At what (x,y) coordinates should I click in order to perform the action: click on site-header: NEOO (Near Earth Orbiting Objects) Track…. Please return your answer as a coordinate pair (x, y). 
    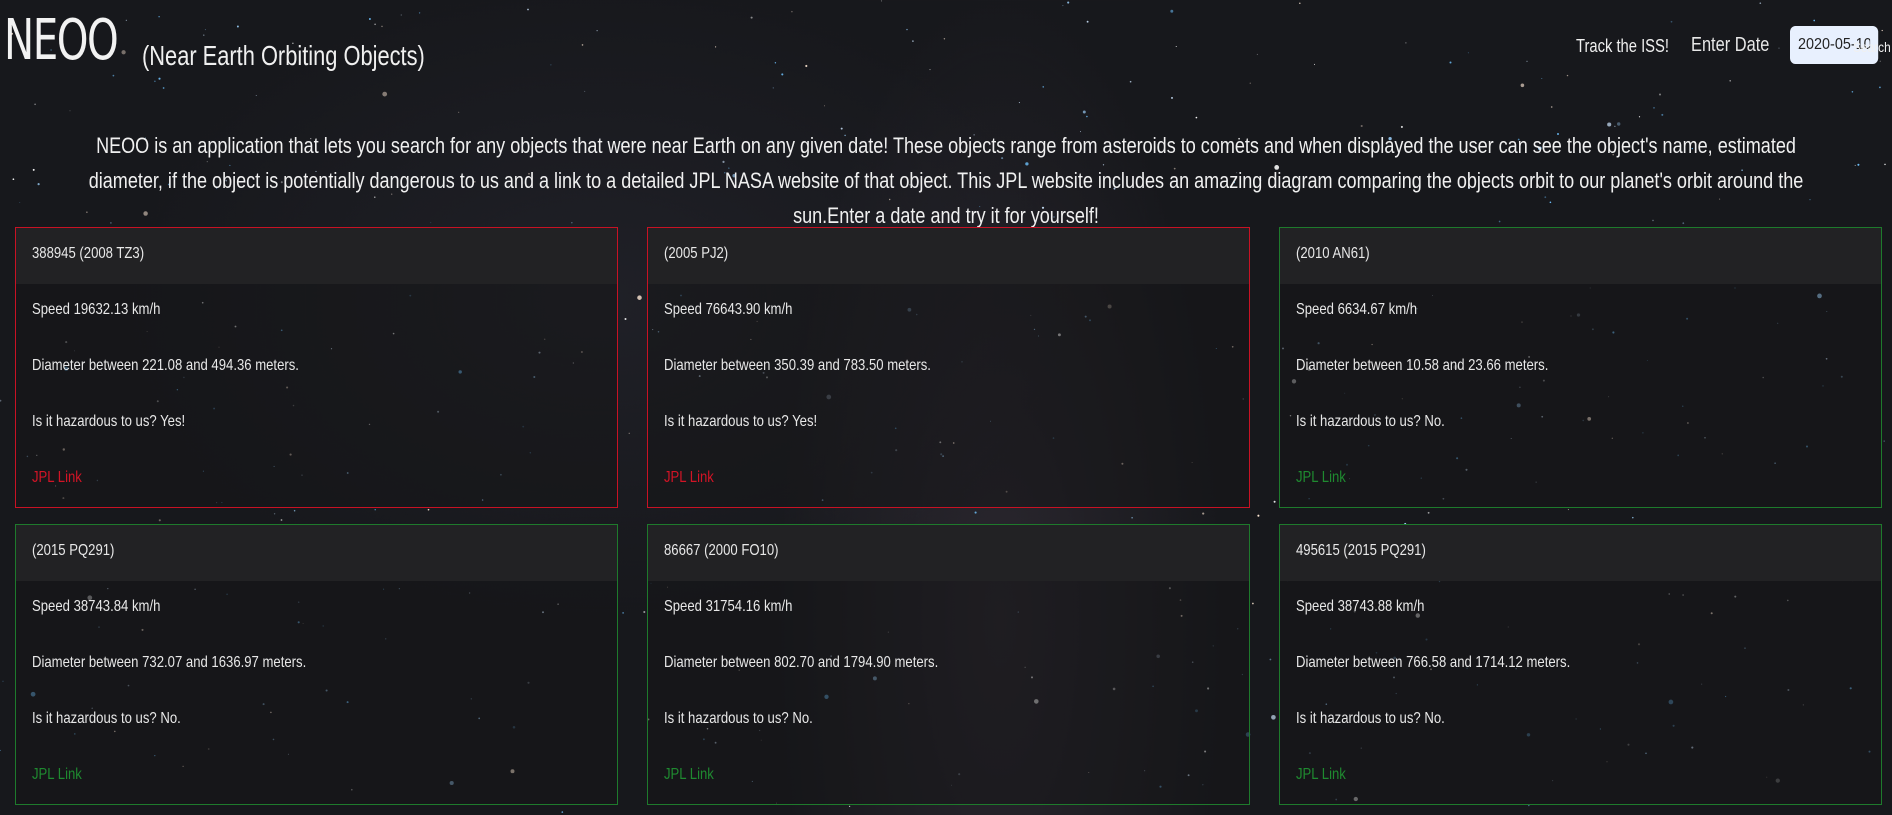
    Looking at the image, I should click on (946, 47).